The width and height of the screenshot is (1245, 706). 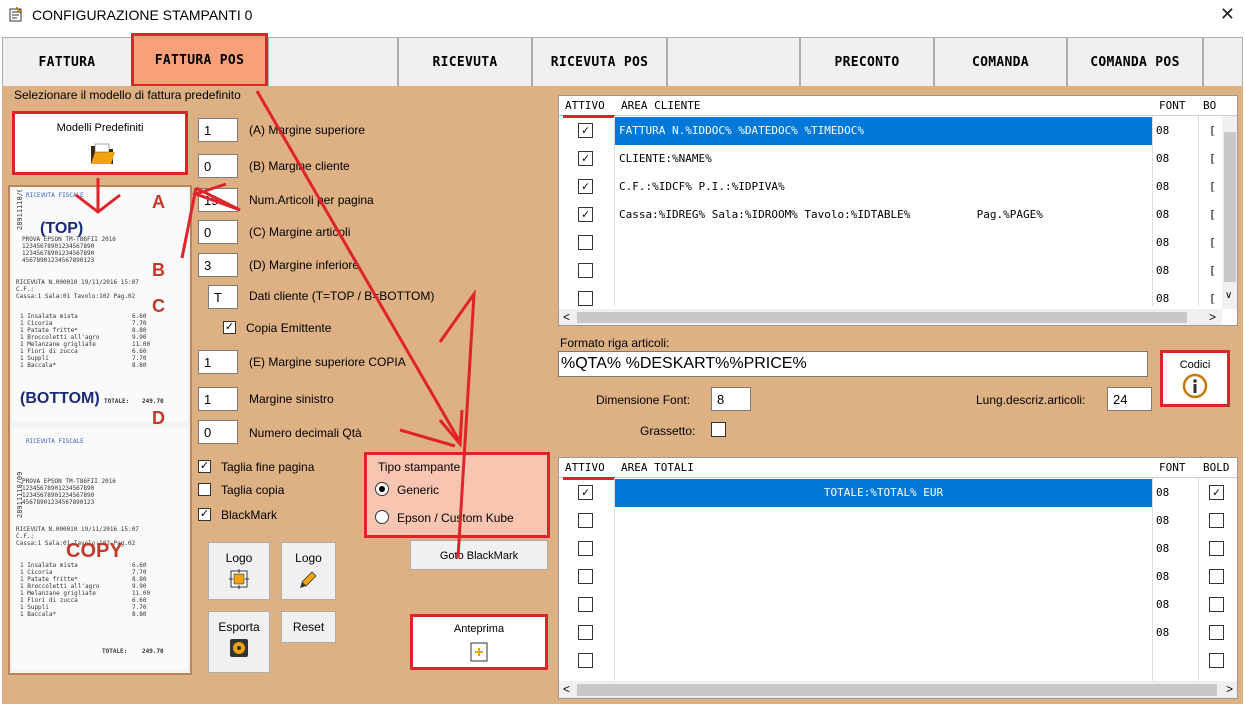 What do you see at coordinates (898, 689) in the screenshot?
I see `totals-horizontal-scrollbar: < >` at bounding box center [898, 689].